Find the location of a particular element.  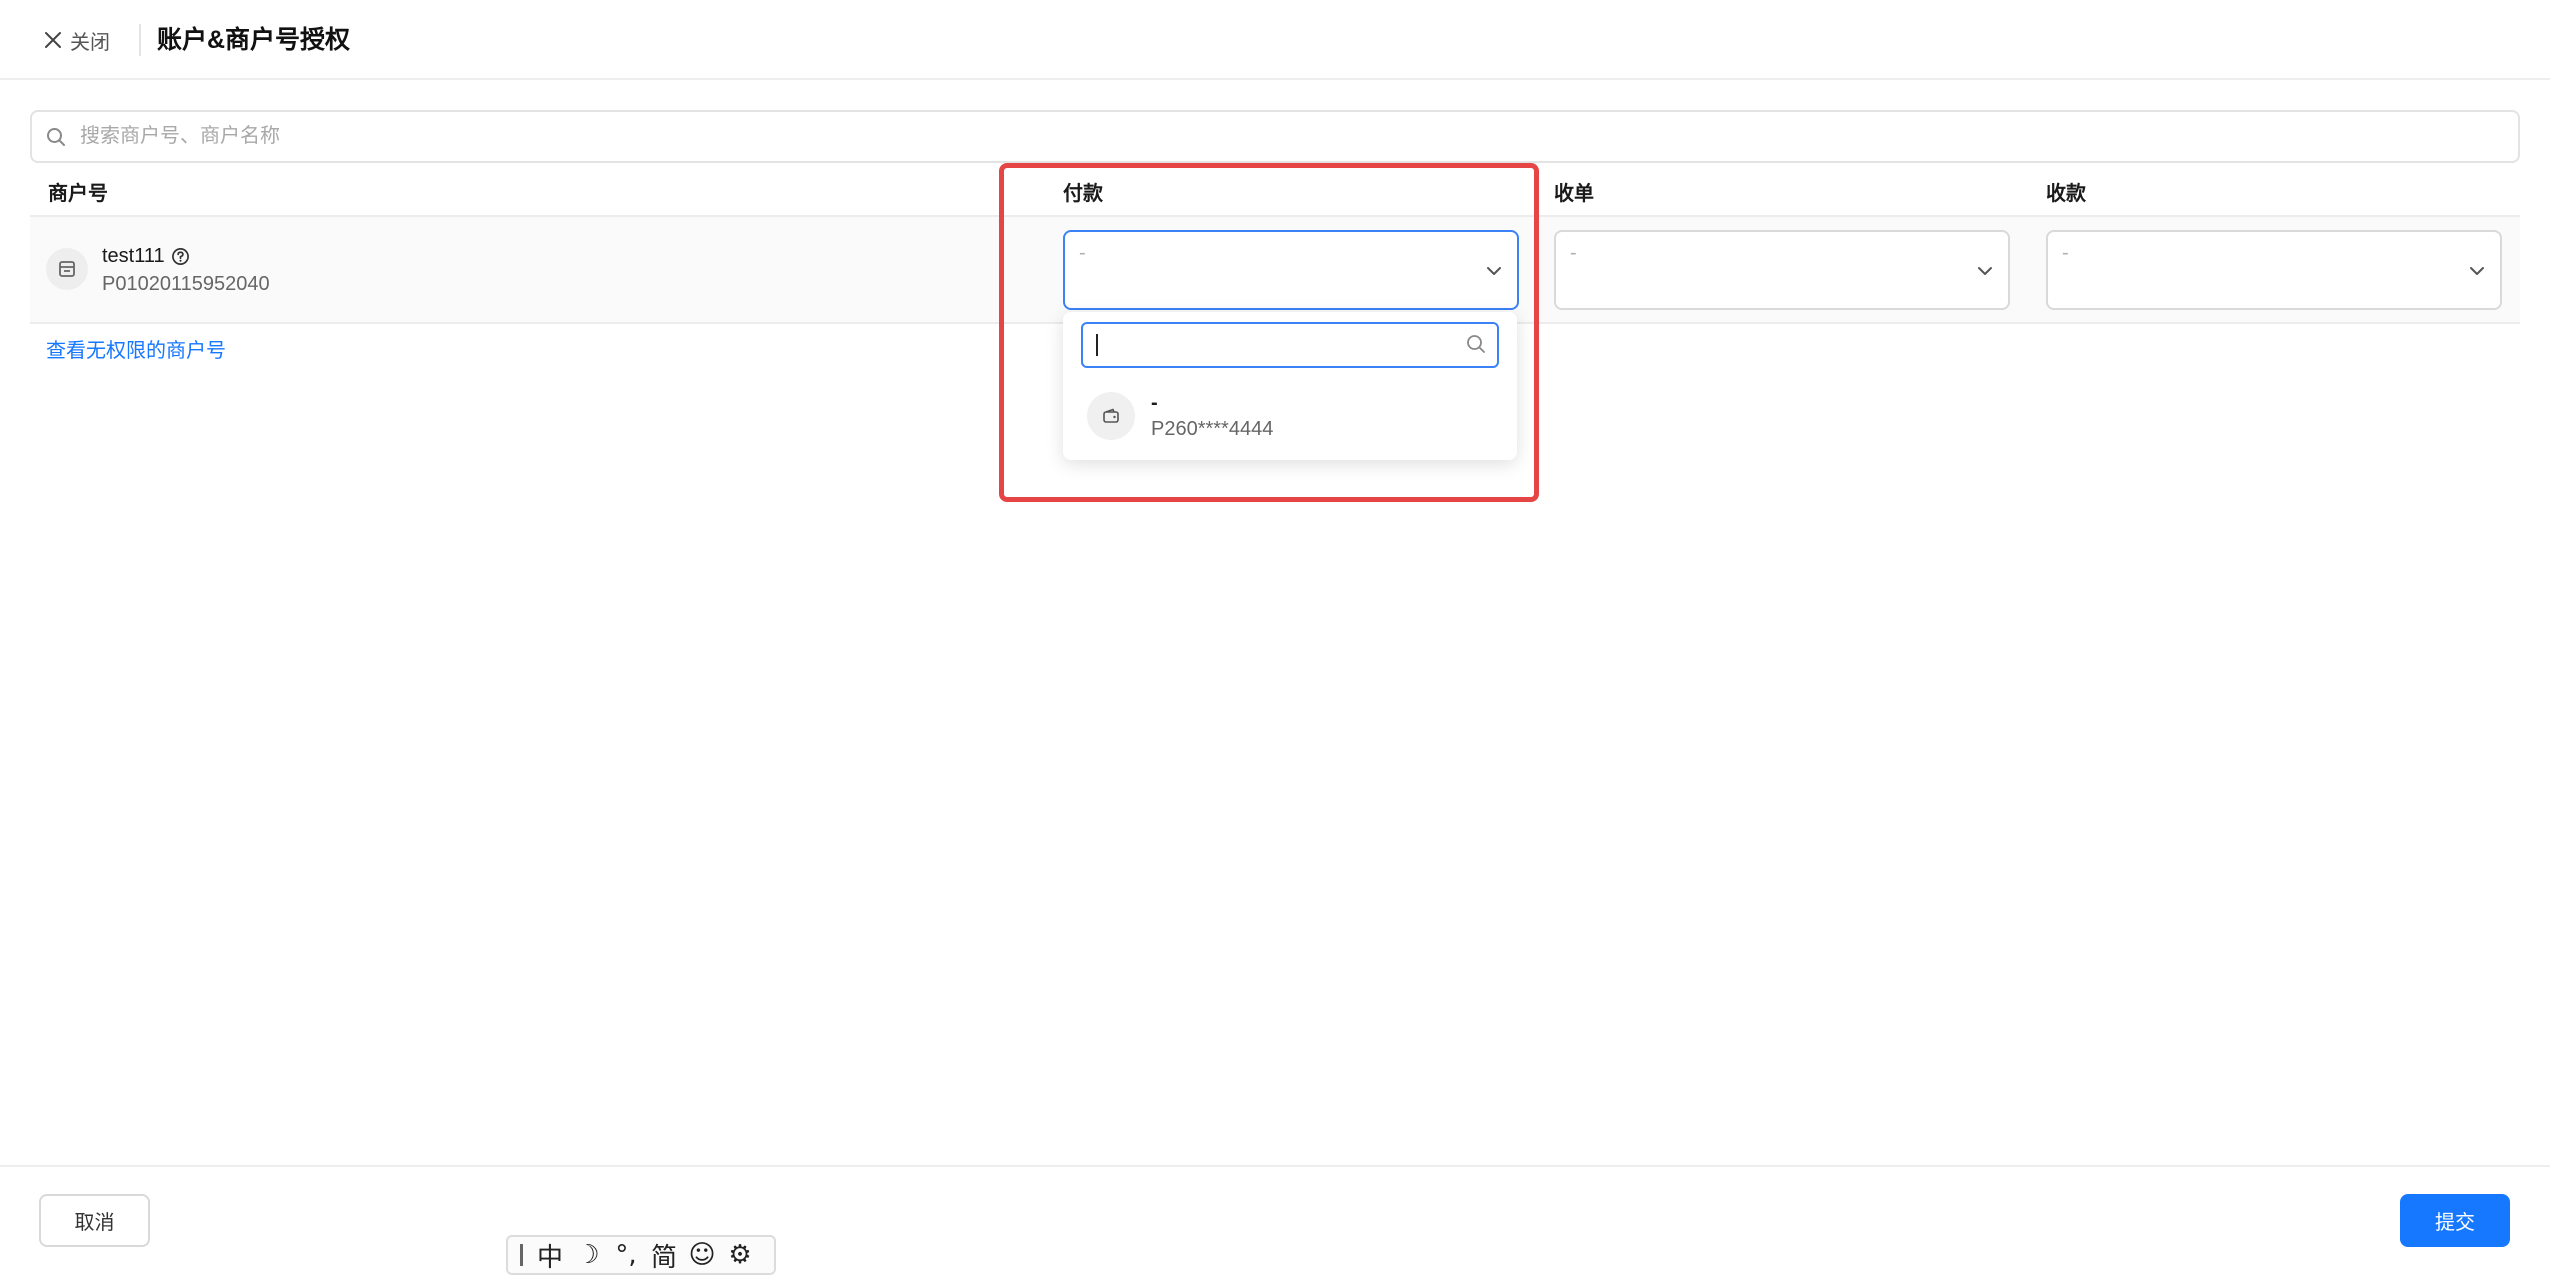

merchant-name: test111 is located at coordinates (133, 255).